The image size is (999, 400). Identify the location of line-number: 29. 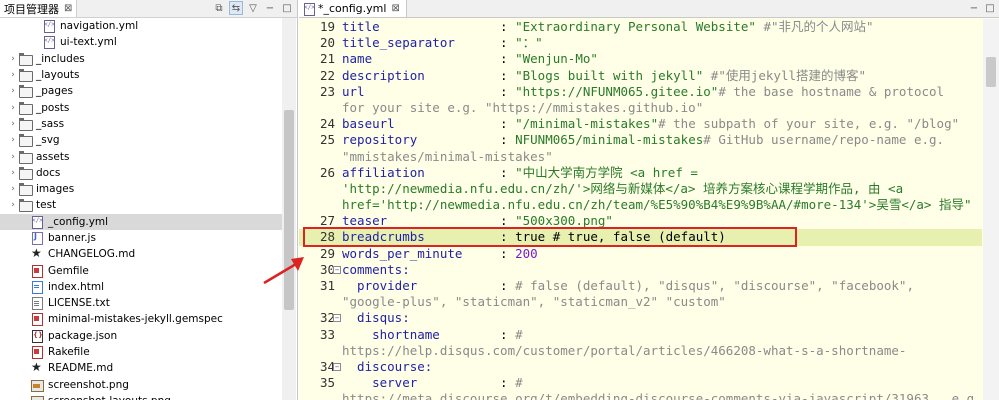
(327, 253).